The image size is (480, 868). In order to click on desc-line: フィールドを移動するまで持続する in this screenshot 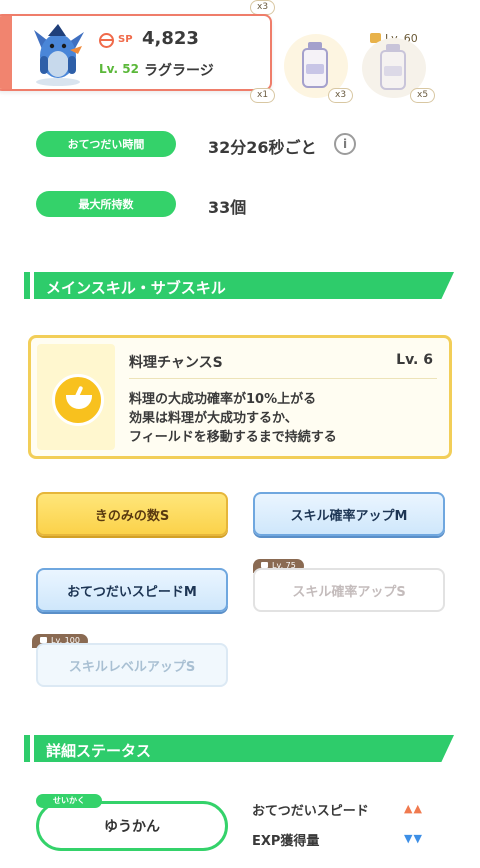, I will do `click(233, 437)`.